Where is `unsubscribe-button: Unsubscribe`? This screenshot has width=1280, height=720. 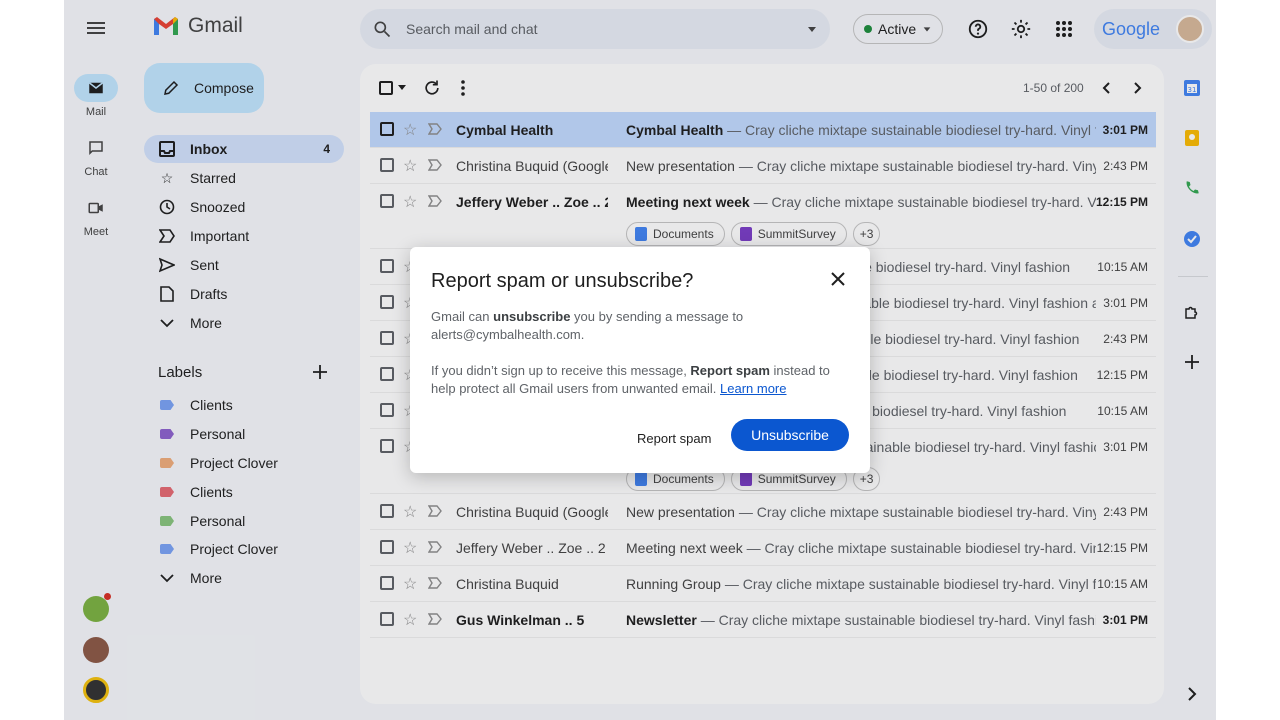 unsubscribe-button: Unsubscribe is located at coordinates (790, 435).